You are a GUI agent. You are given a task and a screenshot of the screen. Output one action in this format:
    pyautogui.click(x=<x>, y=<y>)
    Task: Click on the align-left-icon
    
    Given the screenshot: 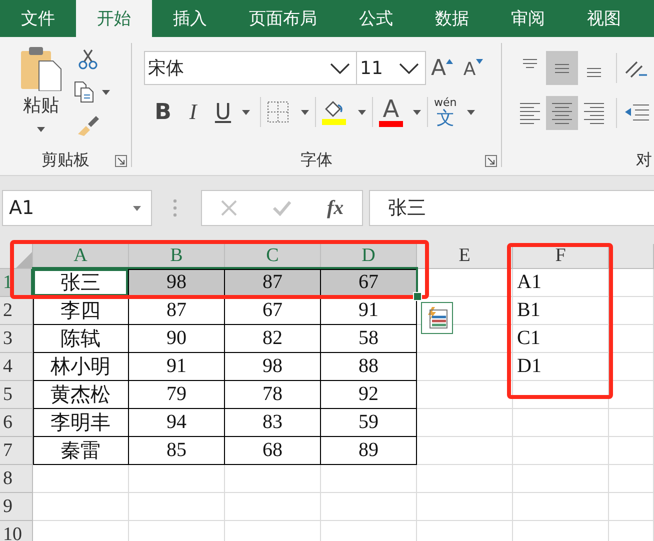 What is the action you would take?
    pyautogui.click(x=530, y=113)
    